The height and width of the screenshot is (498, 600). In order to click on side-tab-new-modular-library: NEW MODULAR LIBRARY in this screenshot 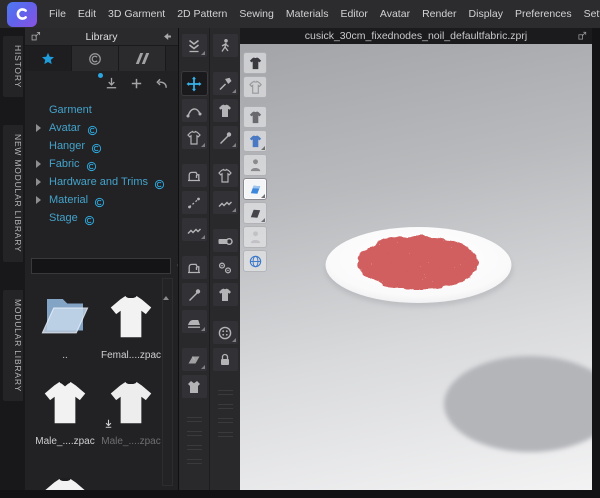, I will do `click(13, 193)`.